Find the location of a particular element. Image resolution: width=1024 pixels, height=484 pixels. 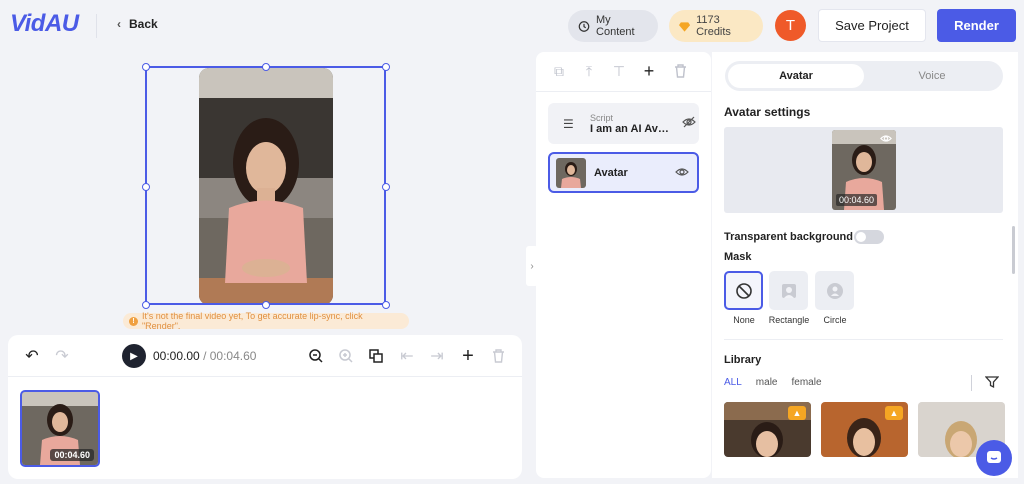

settings-tabs: Avatar Voice is located at coordinates (864, 76).